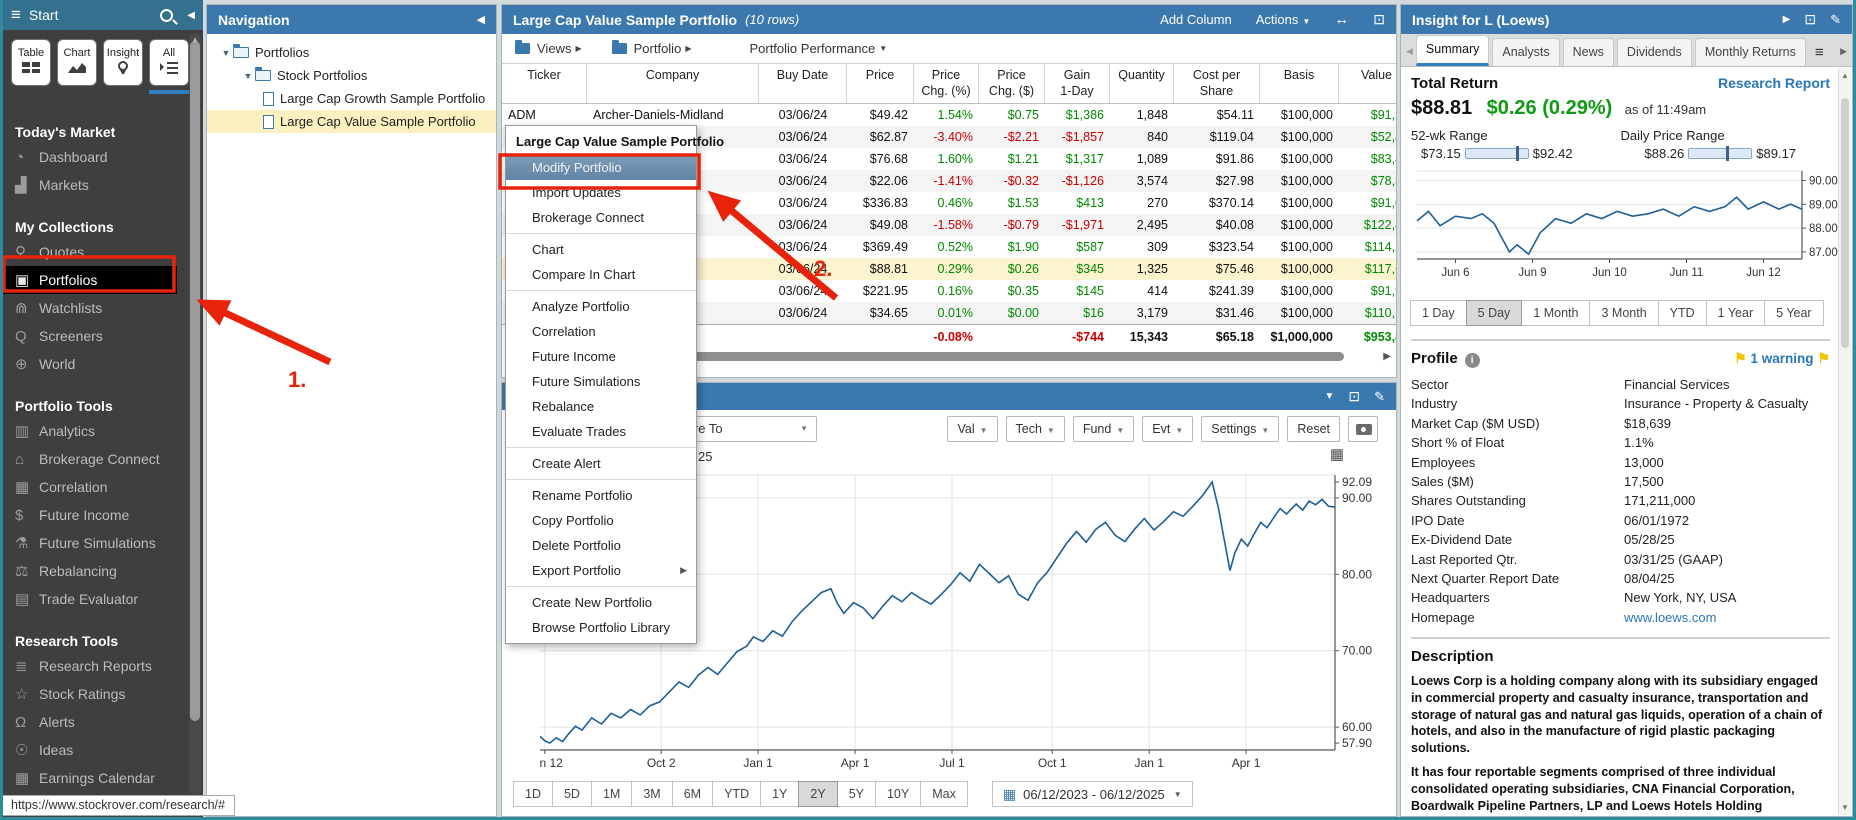 The height and width of the screenshot is (820, 1856). I want to click on chart-collapse-icon: ▼, so click(1329, 396).